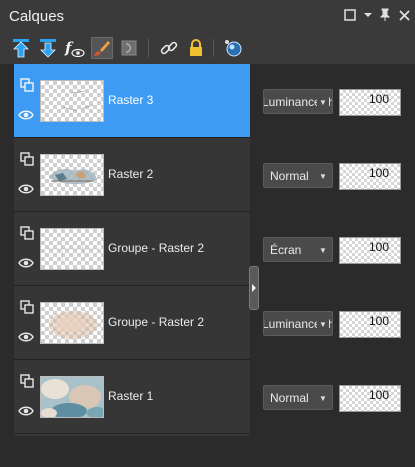 Image resolution: width=415 pixels, height=467 pixels. What do you see at coordinates (368, 15) in the screenshot?
I see `dropdown-icon` at bounding box center [368, 15].